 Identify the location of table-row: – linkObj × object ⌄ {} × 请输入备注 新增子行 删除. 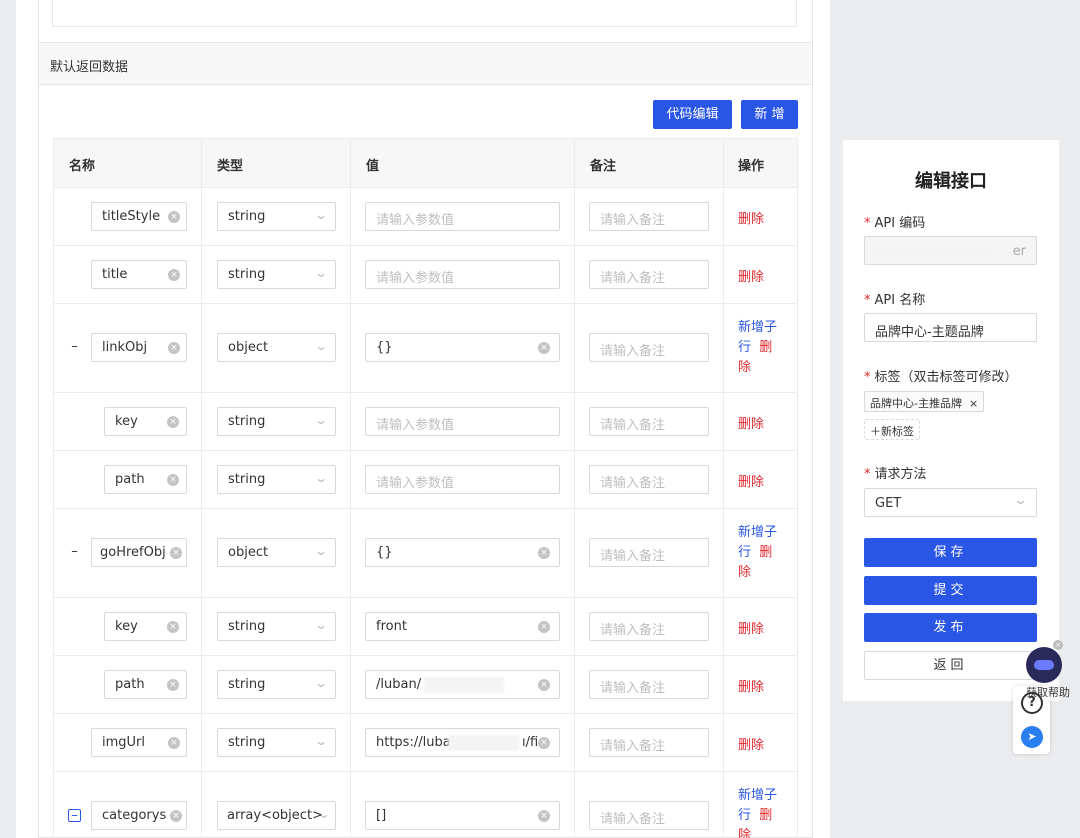
(425, 348).